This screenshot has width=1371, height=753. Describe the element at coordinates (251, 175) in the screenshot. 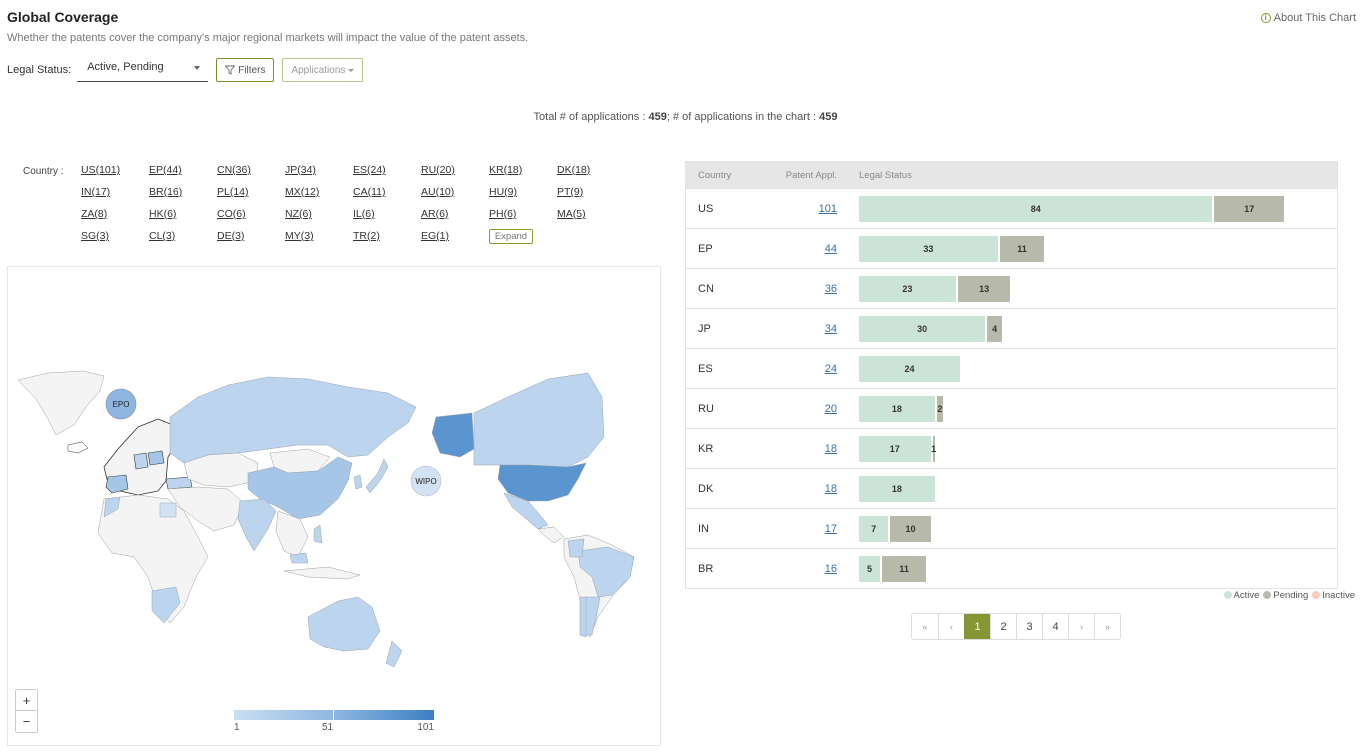

I see `country-filter-link: CN(36)` at that location.